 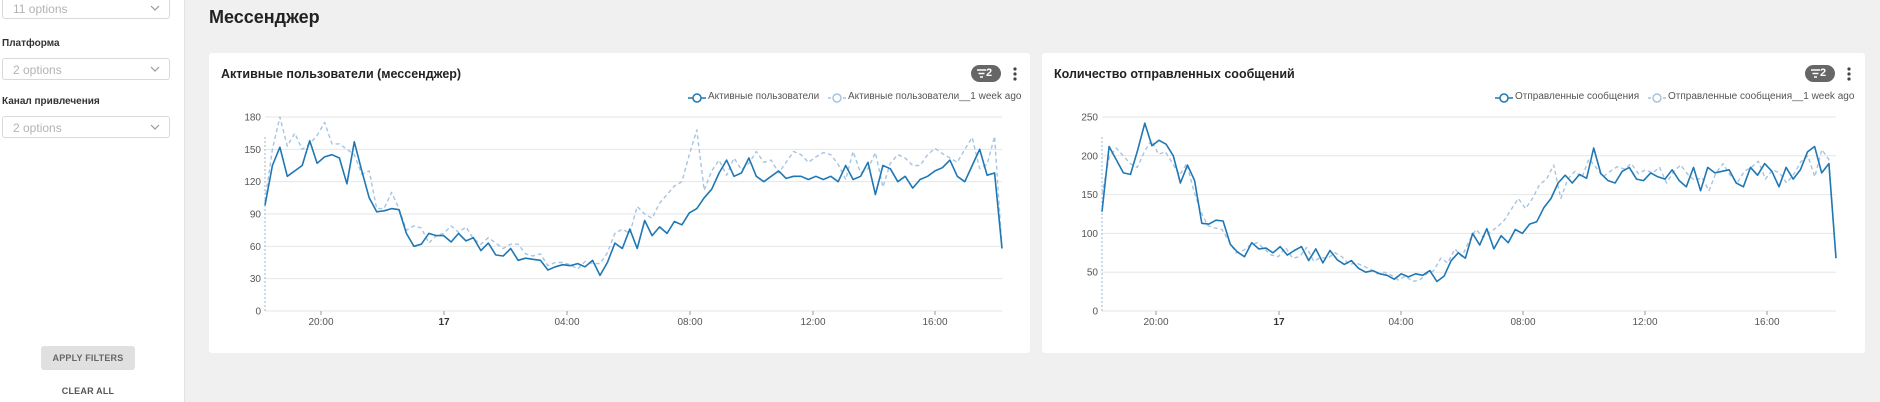 I want to click on y-tick-label: 50, so click(x=1093, y=273).